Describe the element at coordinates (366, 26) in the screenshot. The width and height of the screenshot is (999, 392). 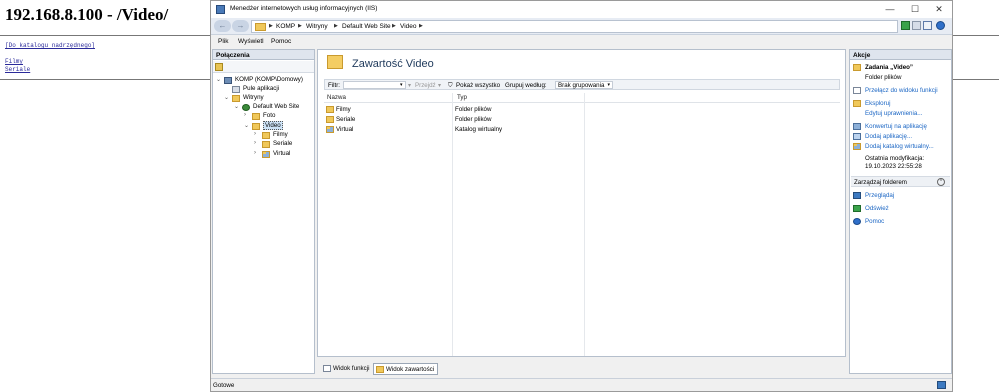
I see `breadcrumb-default-web-site: Default Web Site` at that location.